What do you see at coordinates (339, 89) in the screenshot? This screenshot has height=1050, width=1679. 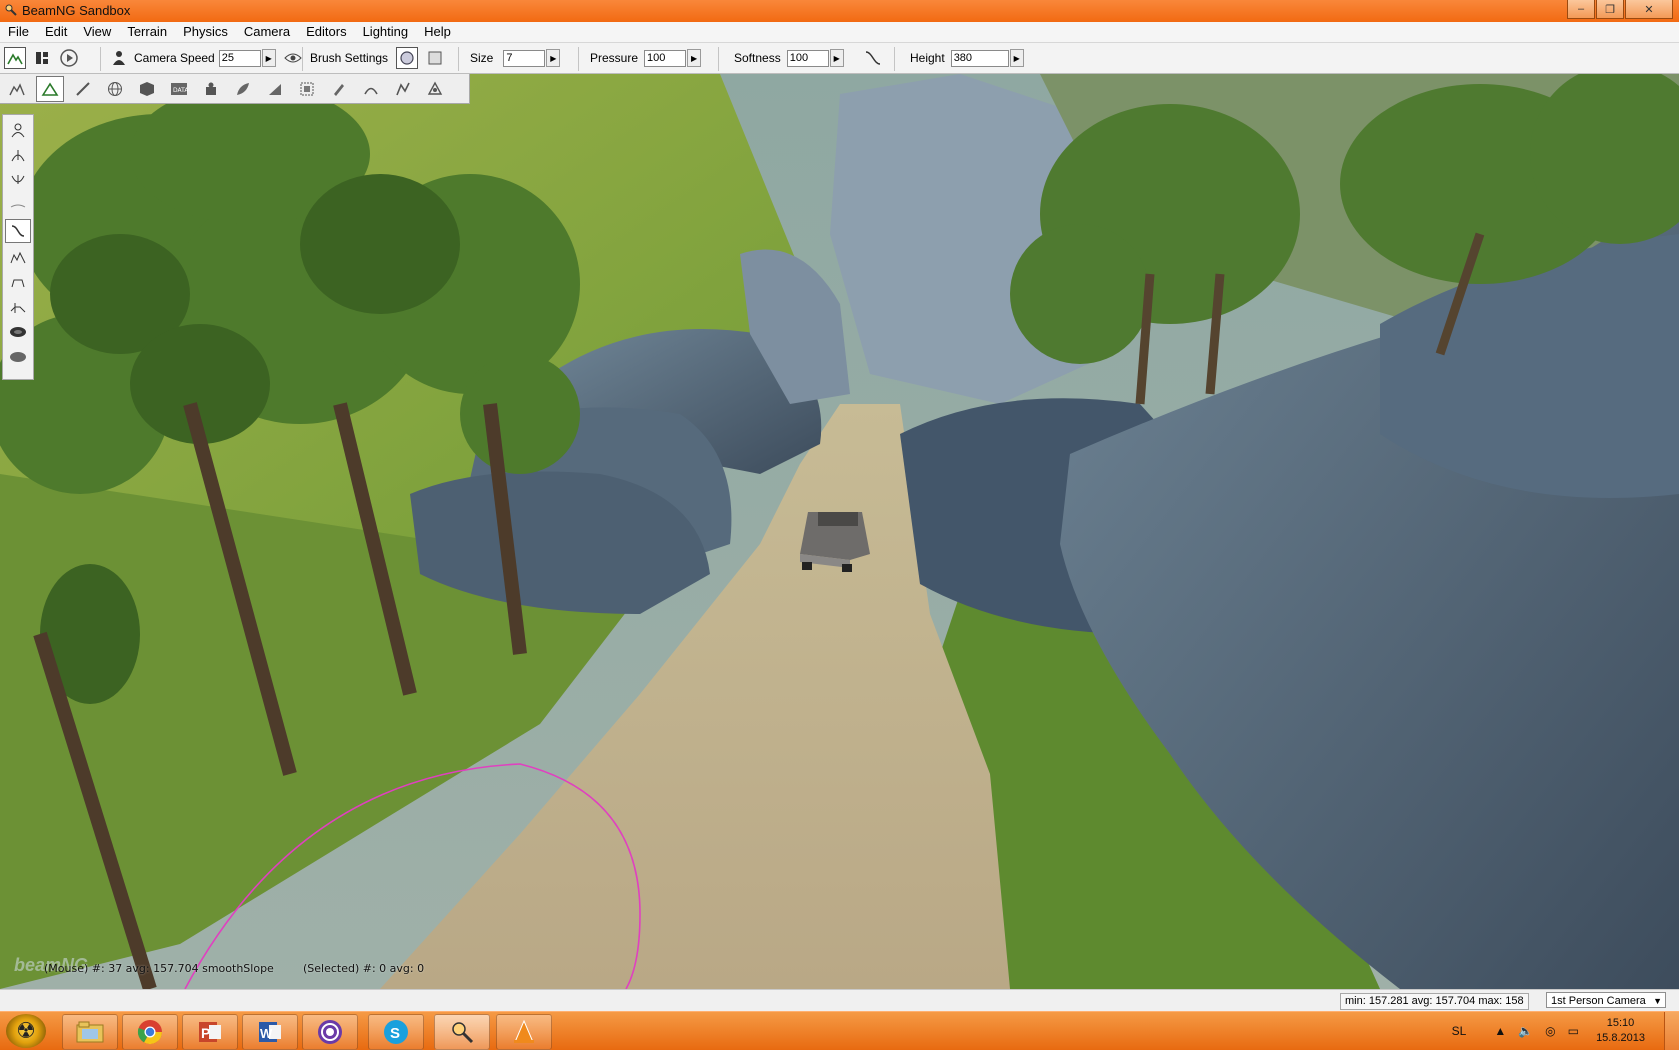 I see `brush-tool-icon` at bounding box center [339, 89].